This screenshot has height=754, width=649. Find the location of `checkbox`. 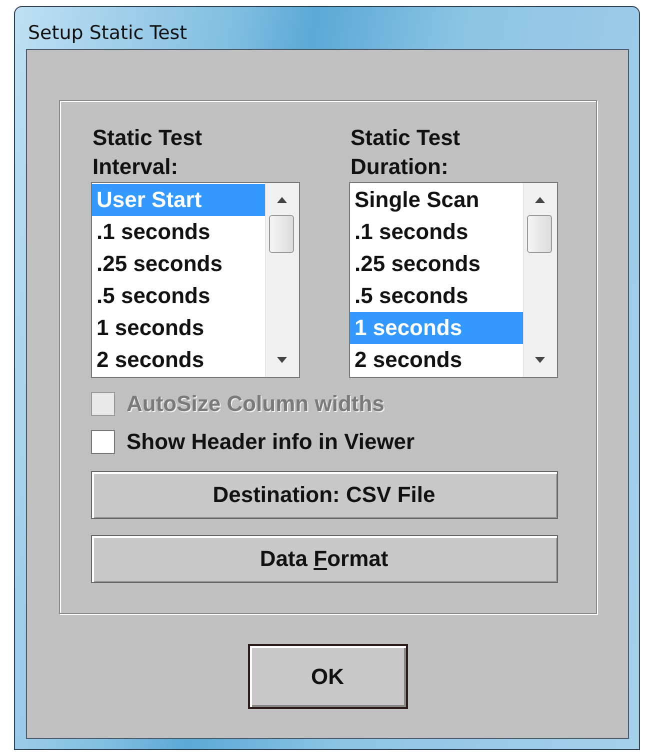

checkbox is located at coordinates (102, 442).